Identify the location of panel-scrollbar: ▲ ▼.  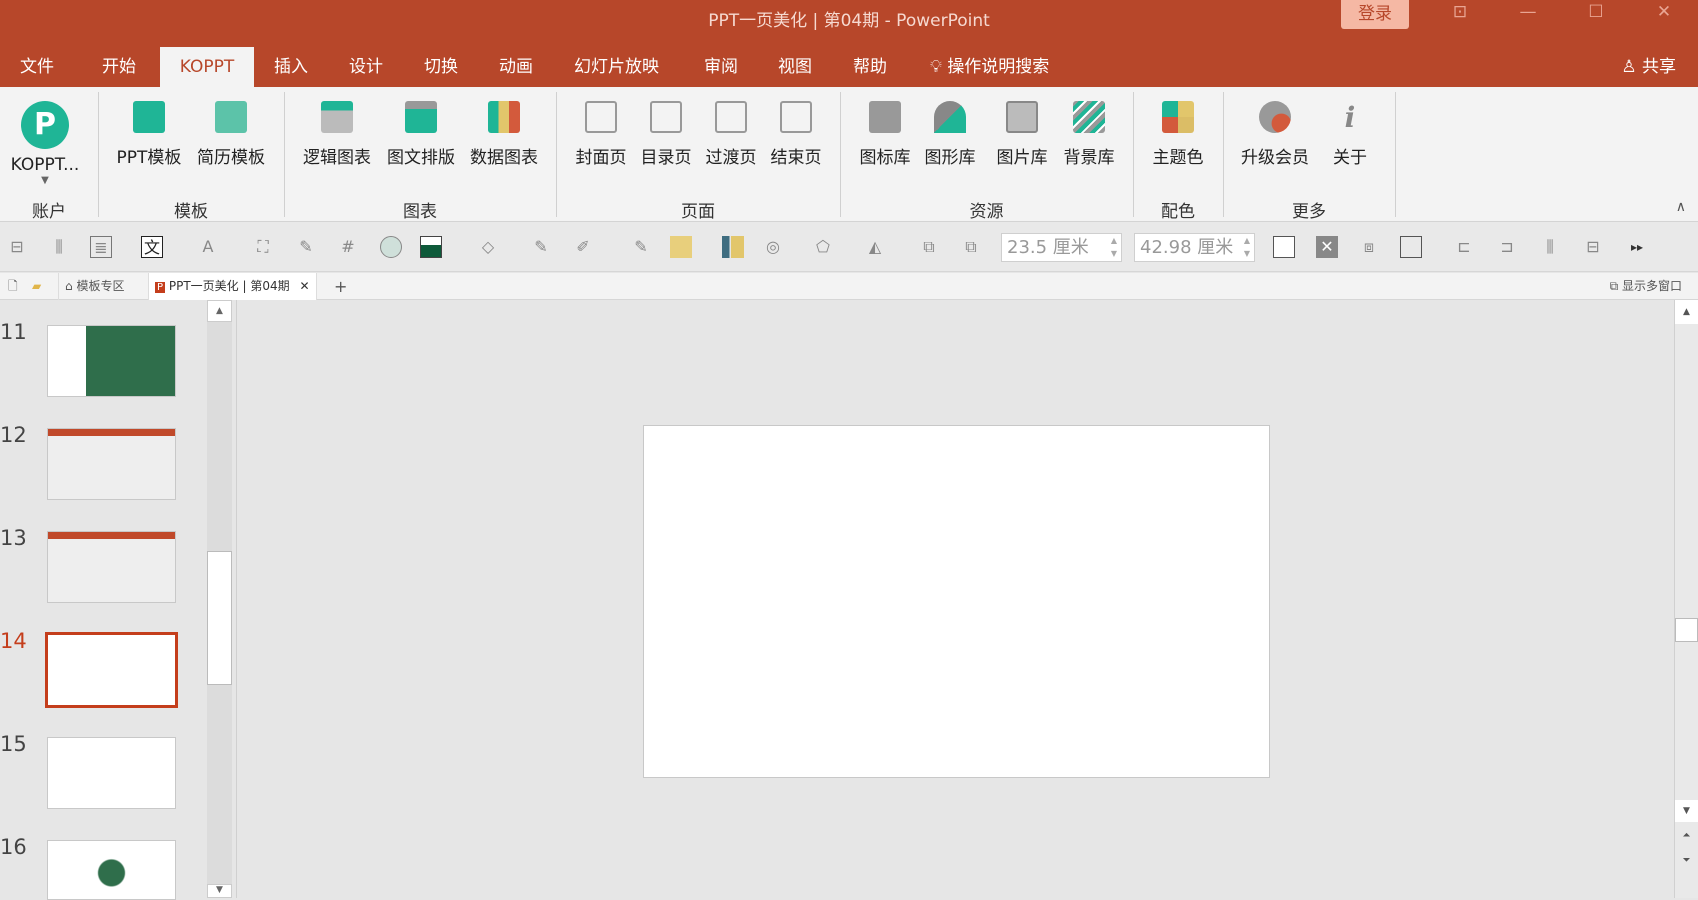
(219, 599).